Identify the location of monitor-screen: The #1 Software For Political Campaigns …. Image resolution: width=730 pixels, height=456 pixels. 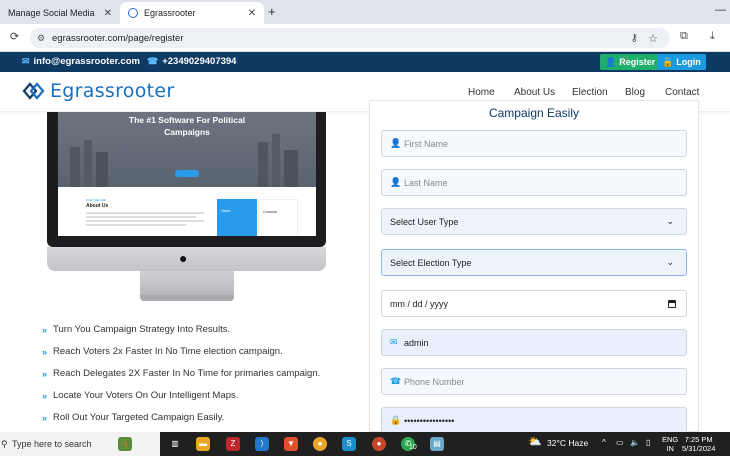
(187, 174).